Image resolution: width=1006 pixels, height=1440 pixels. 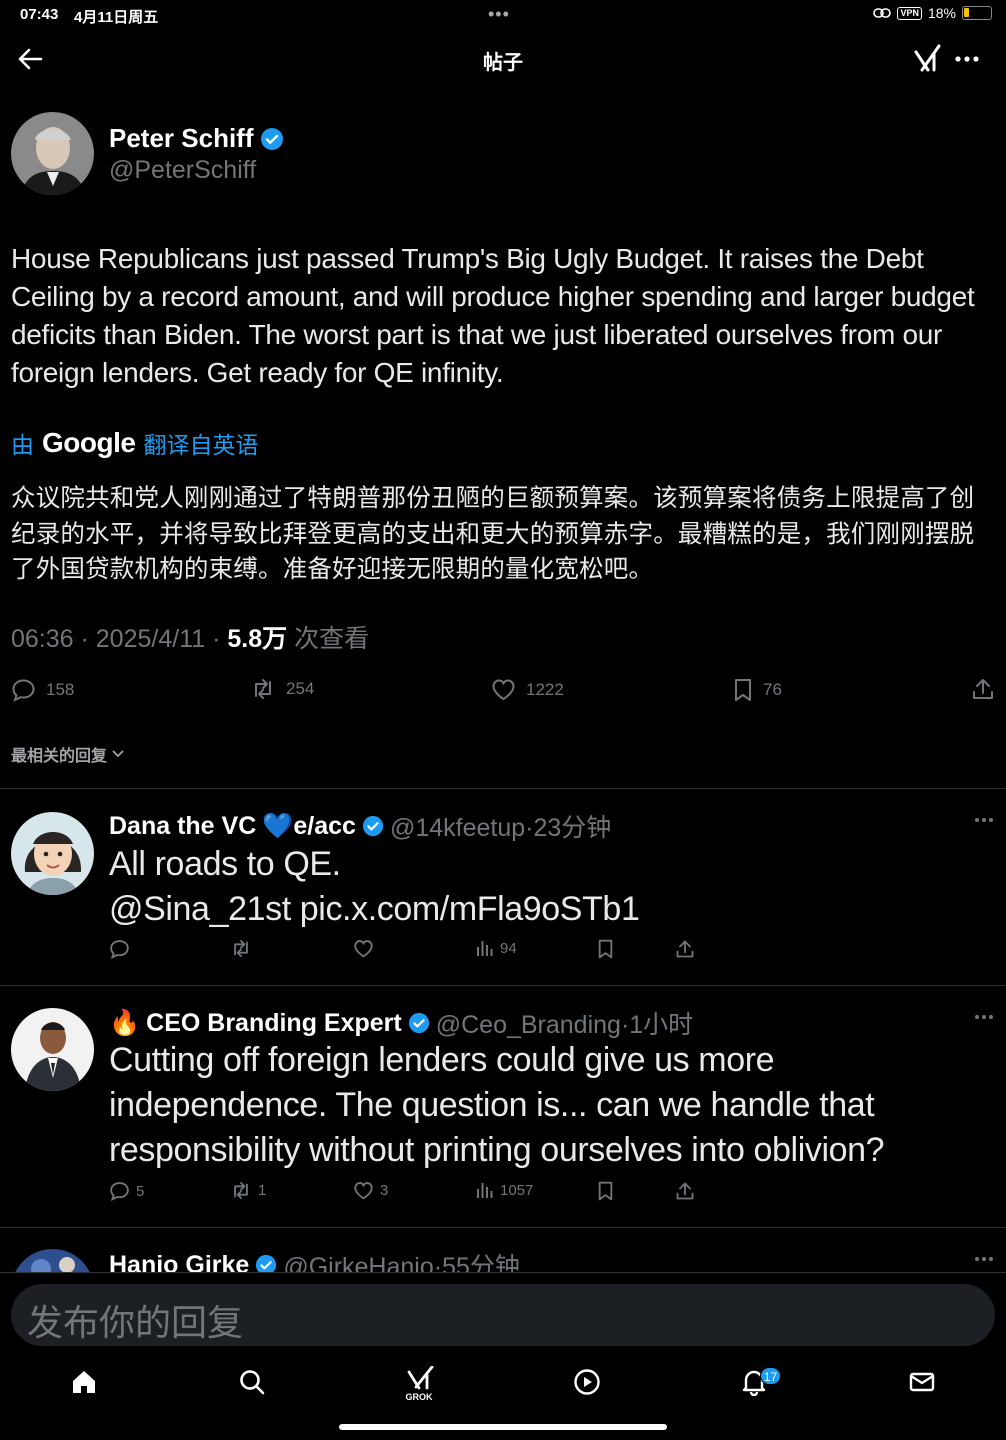 I want to click on portrait-avatar-icon, so click(x=52, y=1049).